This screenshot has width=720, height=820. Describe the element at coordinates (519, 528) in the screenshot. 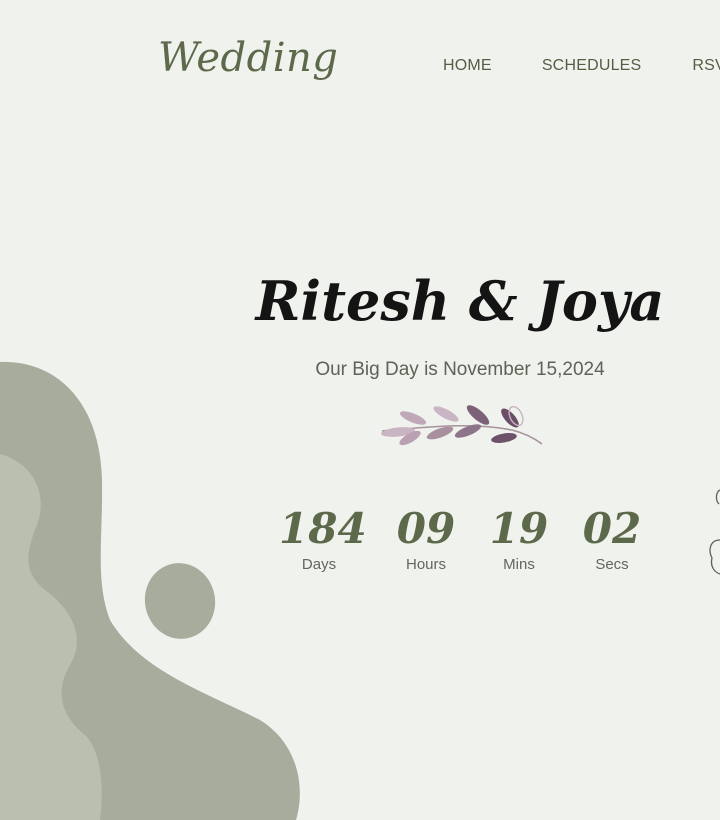

I see `mins-value: 19` at that location.